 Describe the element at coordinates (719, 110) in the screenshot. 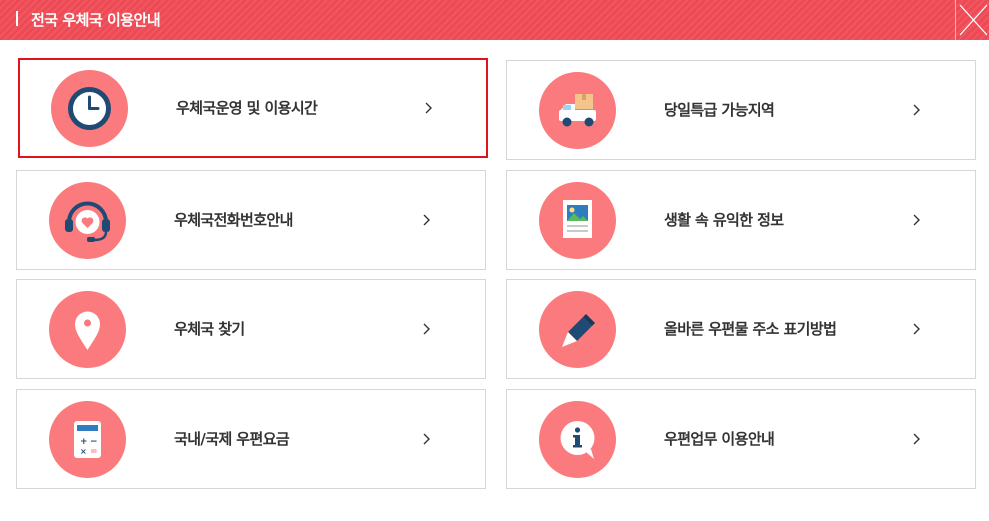

I see `menu-card-label: 당일특급 가능지역` at that location.